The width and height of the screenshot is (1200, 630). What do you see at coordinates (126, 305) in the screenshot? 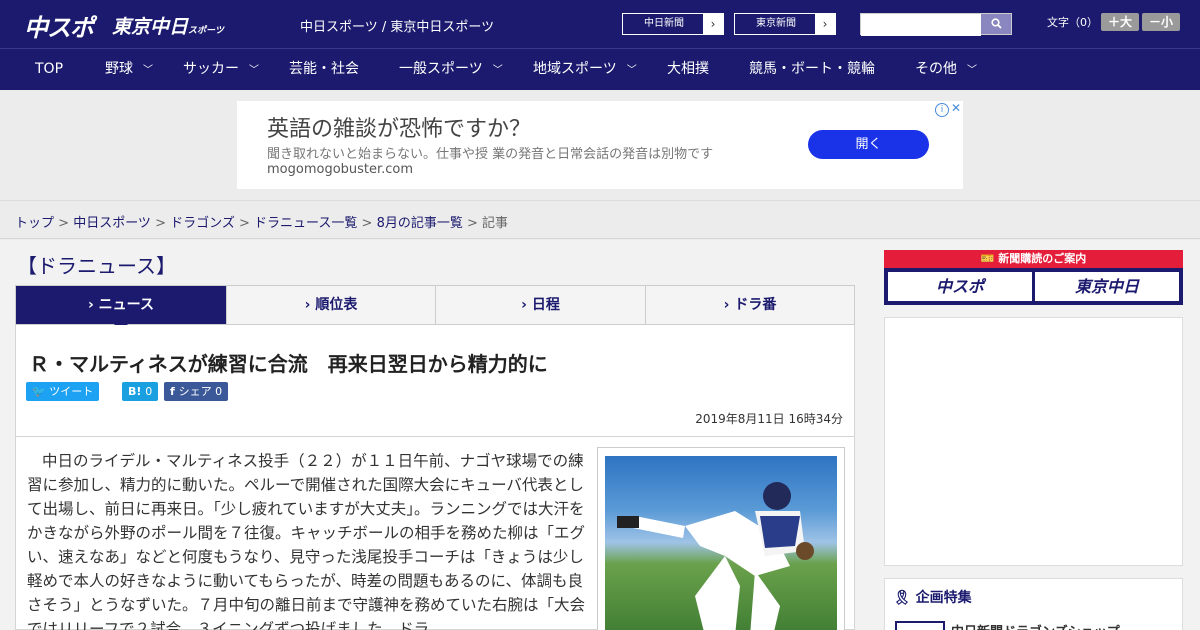
I see `tab-label: ニュース` at bounding box center [126, 305].